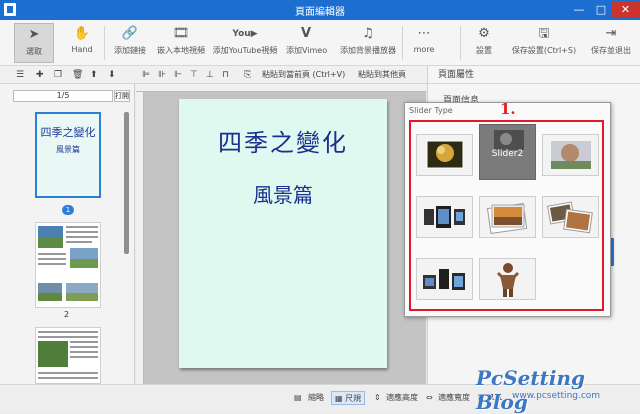 The image size is (640, 414). What do you see at coordinates (181, 50) in the screenshot?
I see `embed-video-label: 嵌入本地視頻` at bounding box center [181, 50].